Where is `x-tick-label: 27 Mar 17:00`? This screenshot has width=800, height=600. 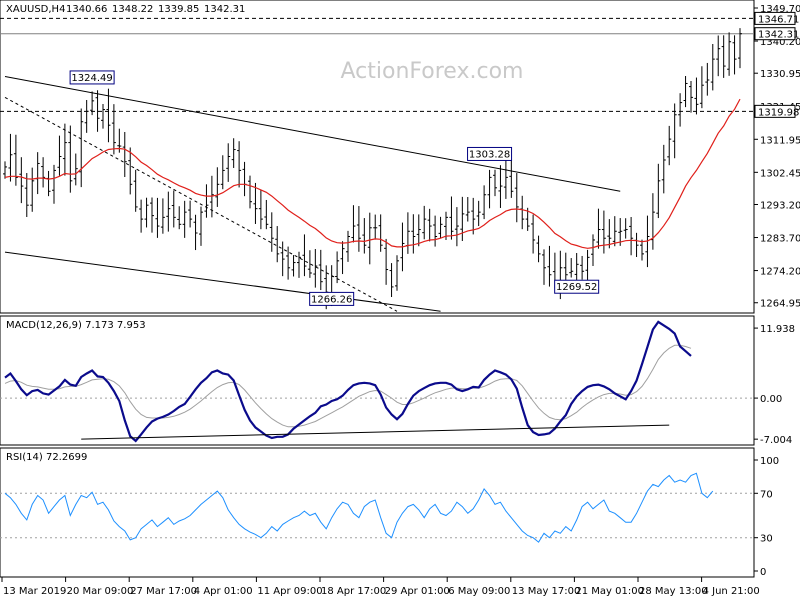
x-tick-label: 27 Mar 17:00 is located at coordinates (163, 591).